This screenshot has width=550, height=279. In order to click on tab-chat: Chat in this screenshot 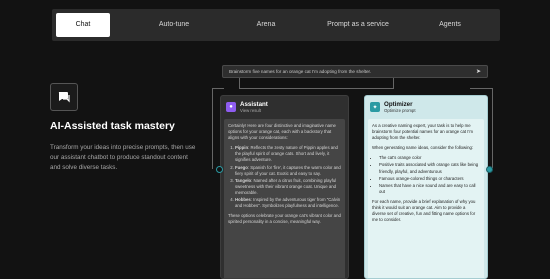, I will do `click(83, 25)`.